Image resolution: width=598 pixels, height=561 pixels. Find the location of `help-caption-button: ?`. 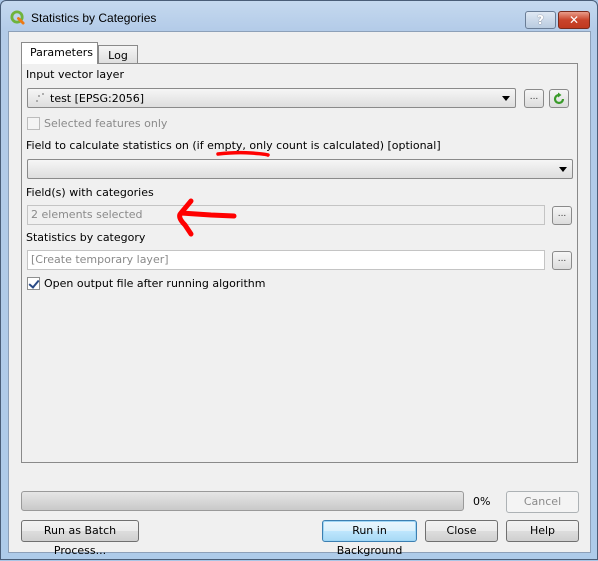

help-caption-button: ? is located at coordinates (540, 20).